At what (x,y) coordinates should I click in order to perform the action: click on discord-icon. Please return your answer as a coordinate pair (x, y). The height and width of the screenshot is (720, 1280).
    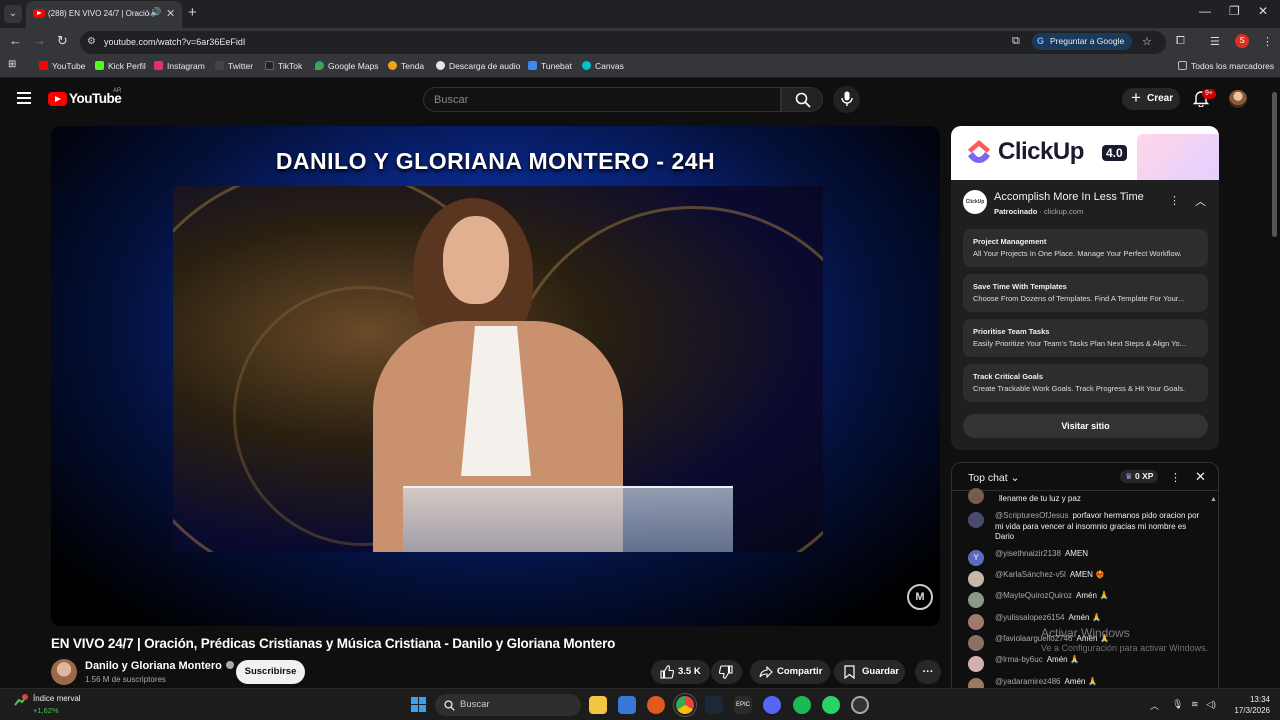
    Looking at the image, I should click on (772, 705).